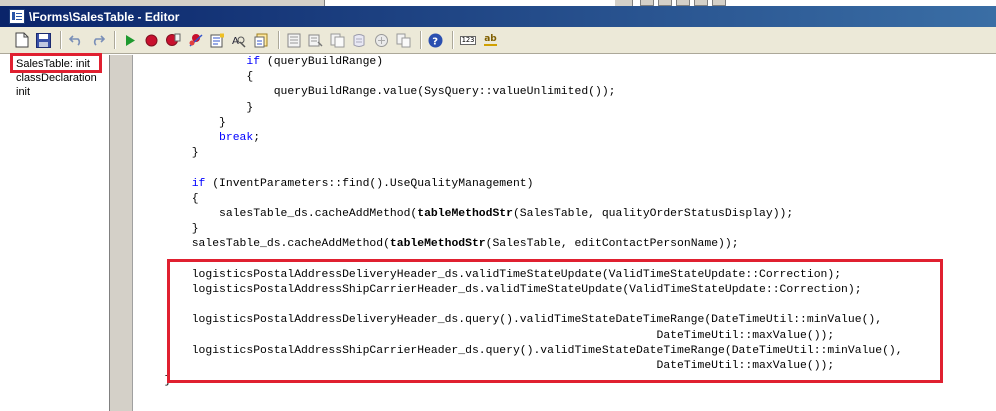 Image resolution: width=996 pixels, height=411 pixels. What do you see at coordinates (121, 233) in the screenshot?
I see `editor-gutter` at bounding box center [121, 233].